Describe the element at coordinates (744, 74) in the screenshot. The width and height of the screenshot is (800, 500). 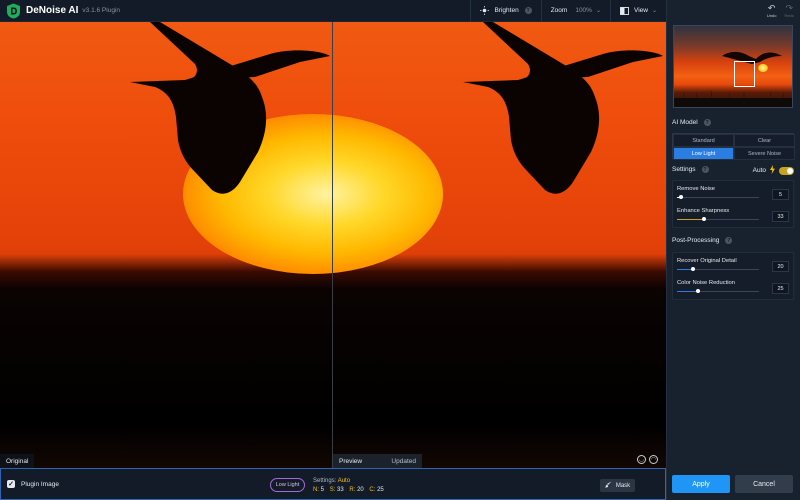
I see `viewport-frame` at that location.